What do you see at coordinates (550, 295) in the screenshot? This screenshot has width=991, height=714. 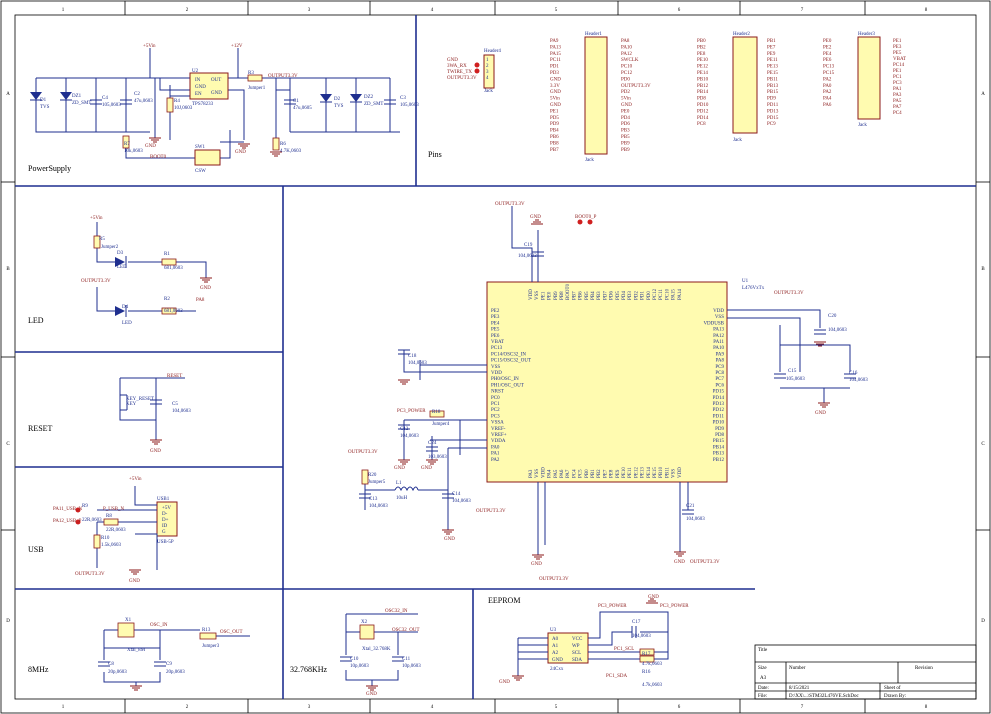 I see `mcu-top-pin-3: PE0` at bounding box center [550, 295].